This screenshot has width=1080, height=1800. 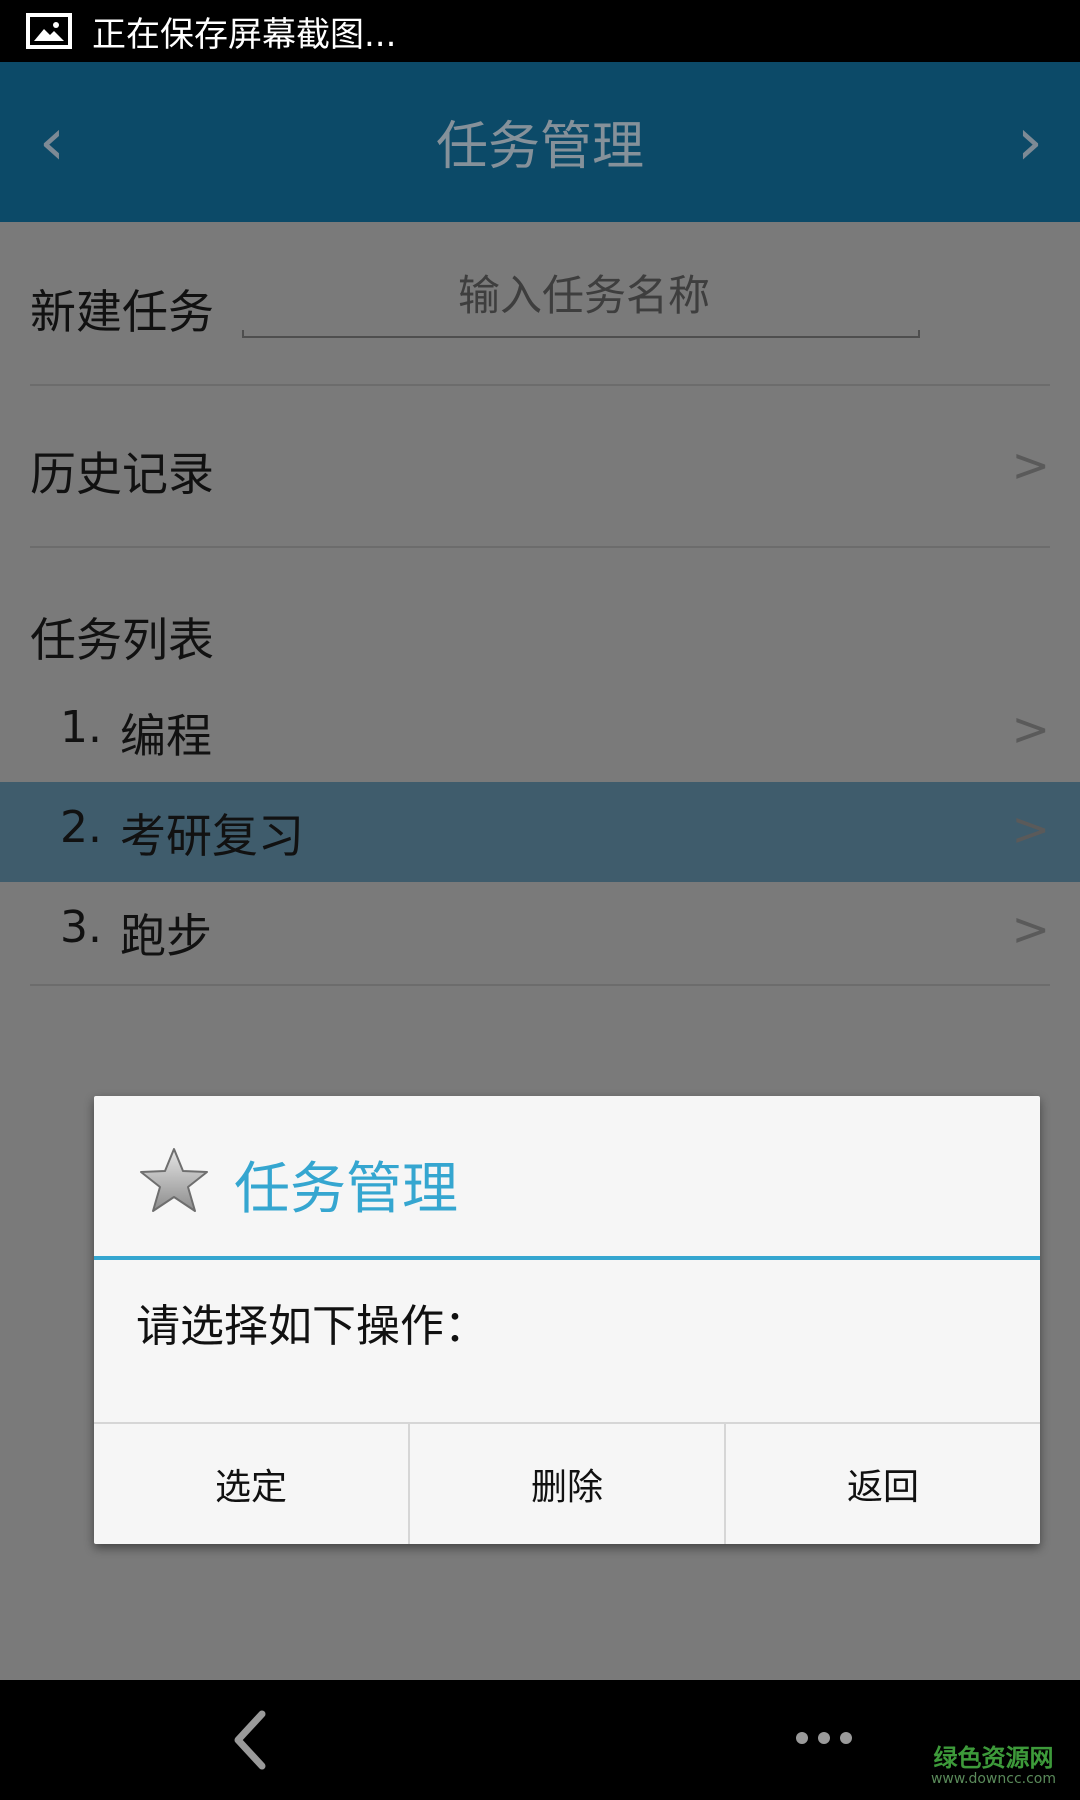 I want to click on dialog-button-bar: 选定 删除 返回, so click(x=567, y=1483).